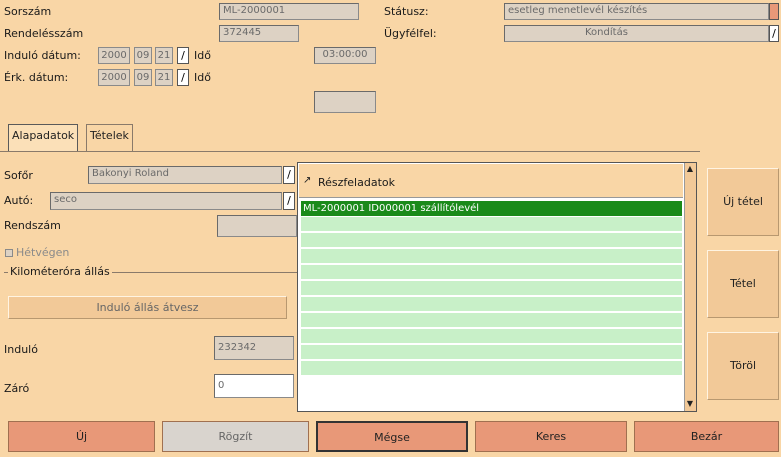 This screenshot has height=457, width=781. Describe the element at coordinates (774, 33) in the screenshot. I see `ugyfel-picker-button: /` at that location.